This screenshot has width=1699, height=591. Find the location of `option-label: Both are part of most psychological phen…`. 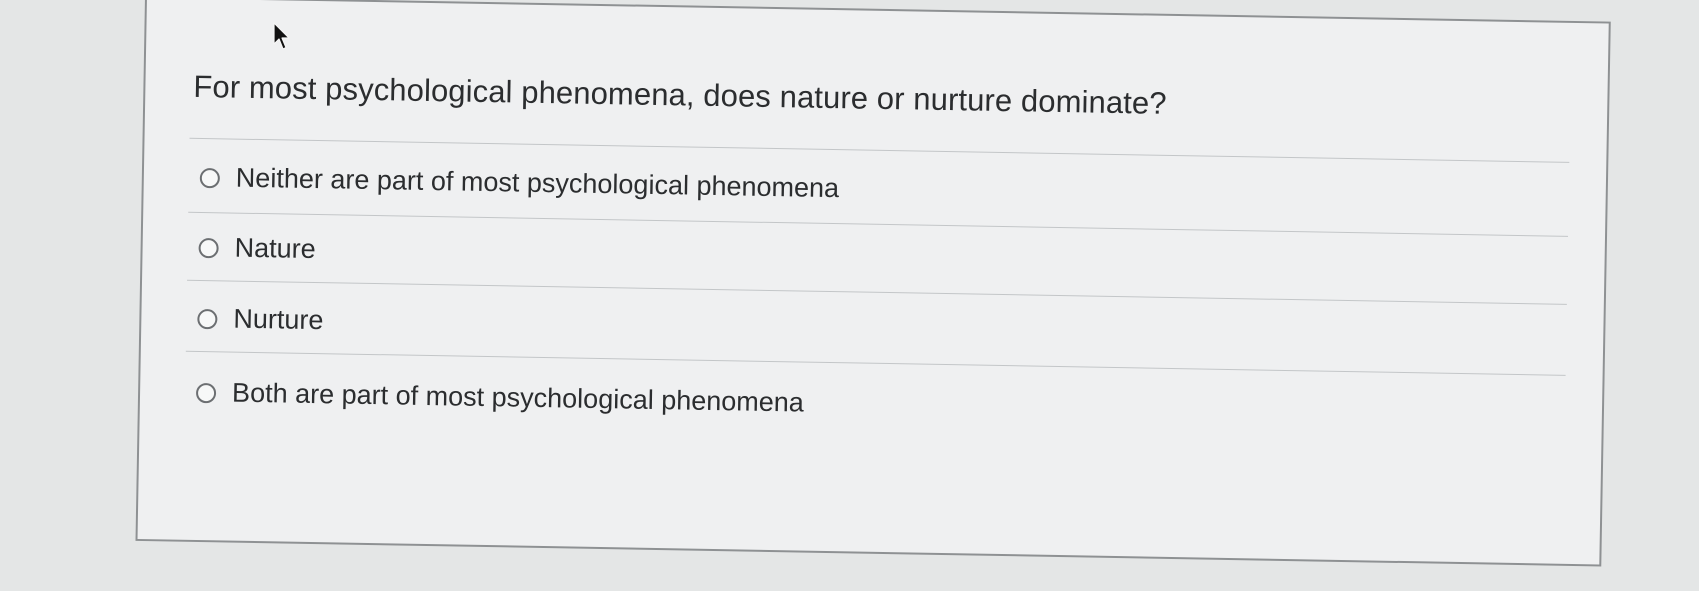

option-label: Both are part of most psychological phen… is located at coordinates (518, 397).